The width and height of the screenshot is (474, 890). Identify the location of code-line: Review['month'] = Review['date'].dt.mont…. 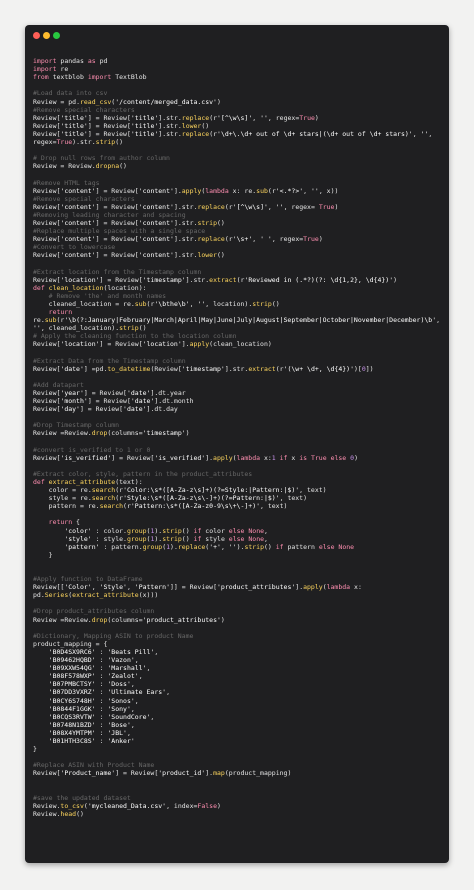
(113, 401).